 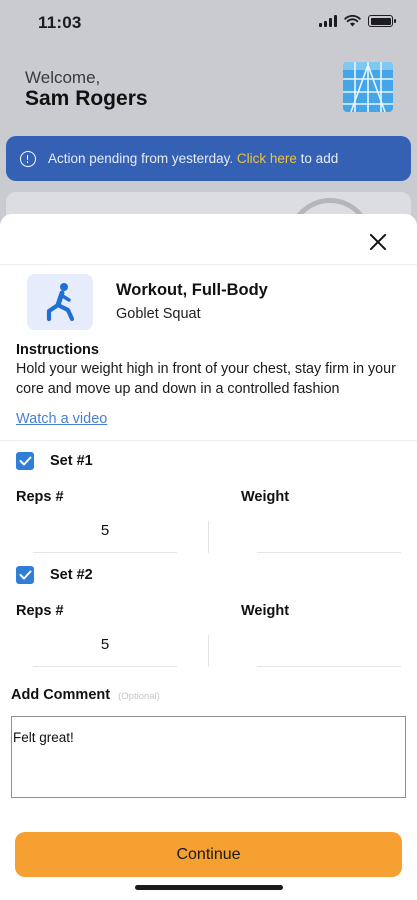 I want to click on comment-label: Add Comment, so click(x=61, y=695).